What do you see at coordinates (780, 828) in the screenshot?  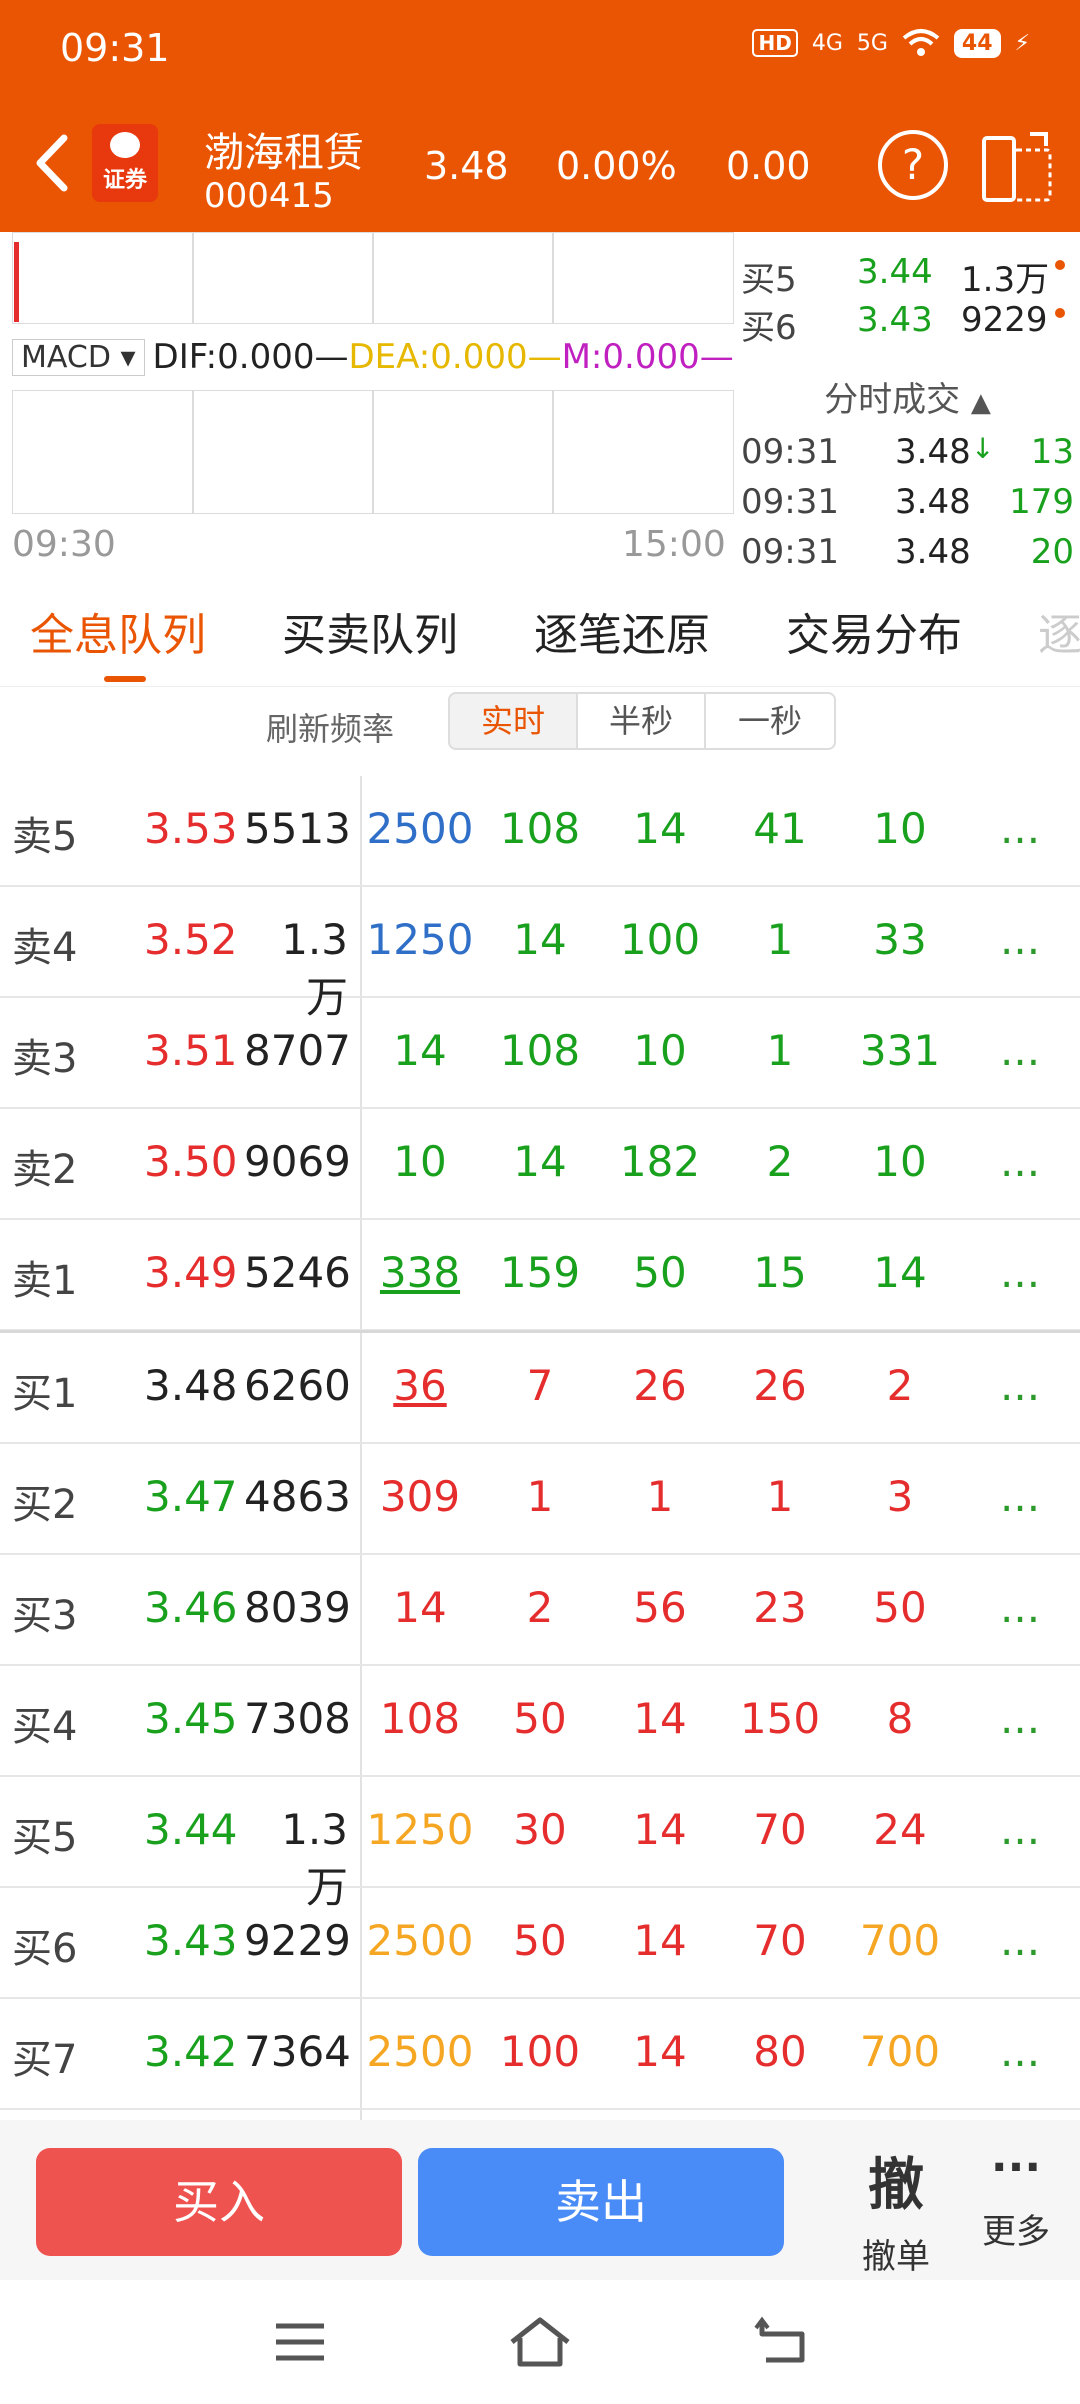 I see `queue-order-size: 41` at bounding box center [780, 828].